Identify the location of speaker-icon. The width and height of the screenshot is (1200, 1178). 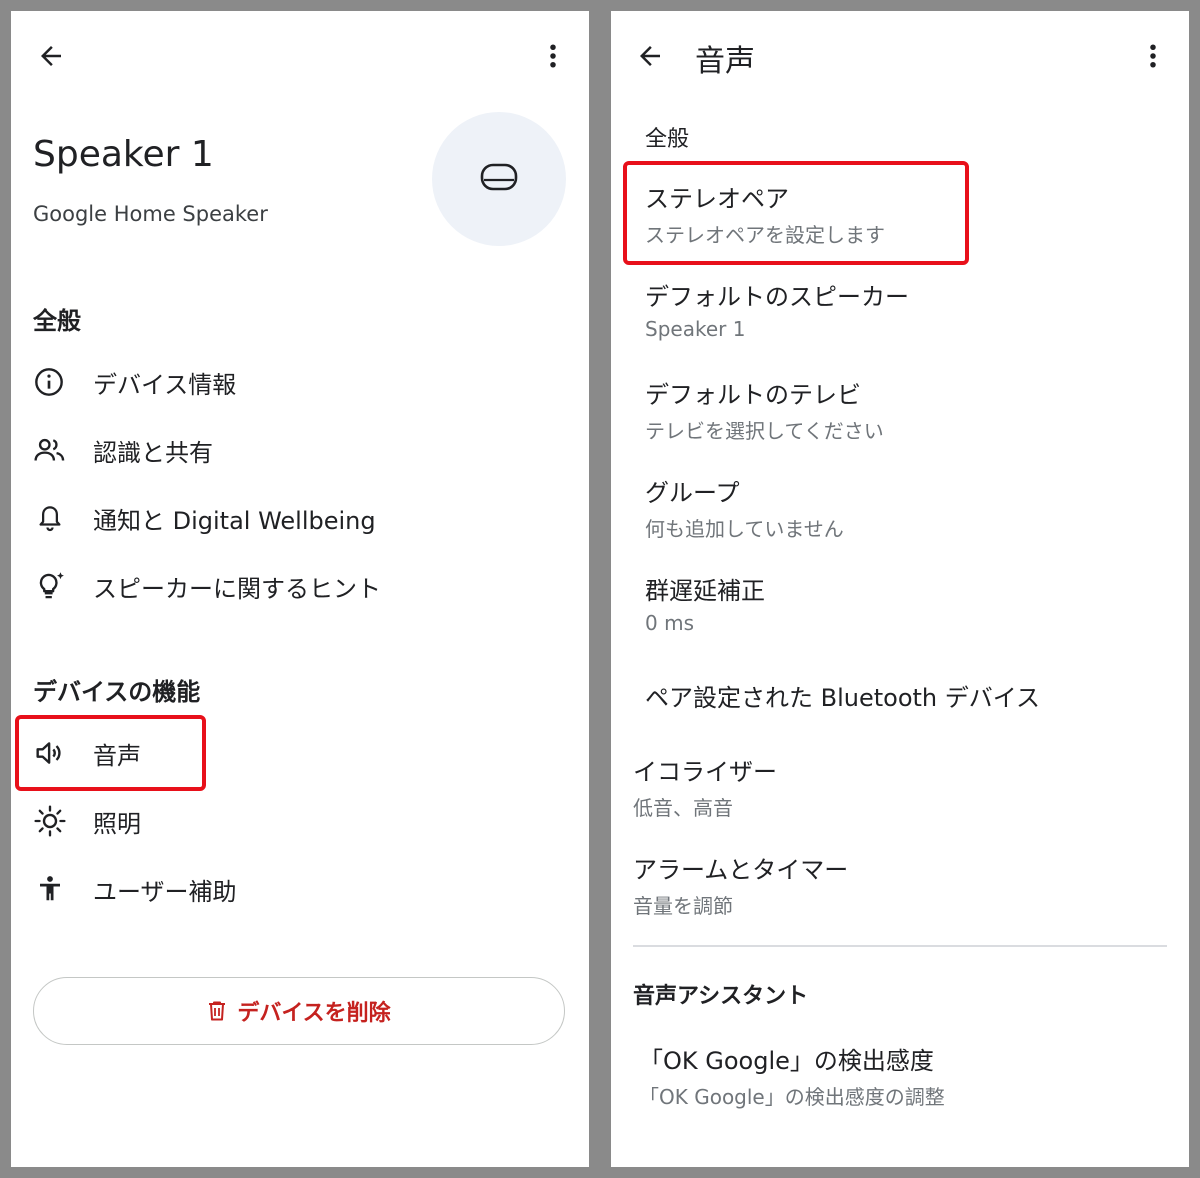
(499, 177).